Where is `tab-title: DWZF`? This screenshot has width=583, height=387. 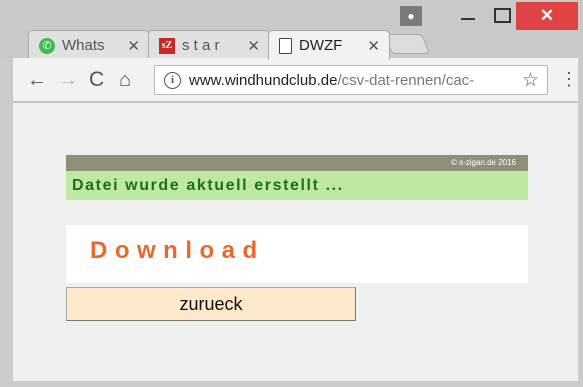 tab-title: DWZF is located at coordinates (321, 45).